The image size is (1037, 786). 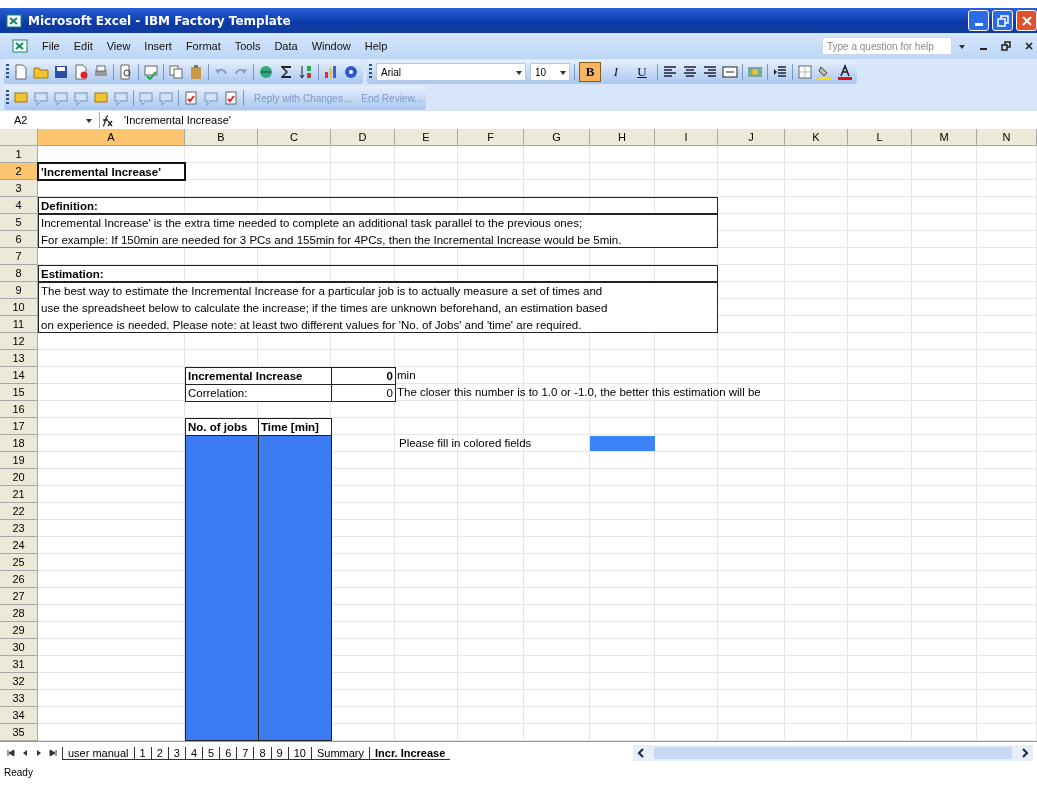 I want to click on sort-icon, so click(x=306, y=72).